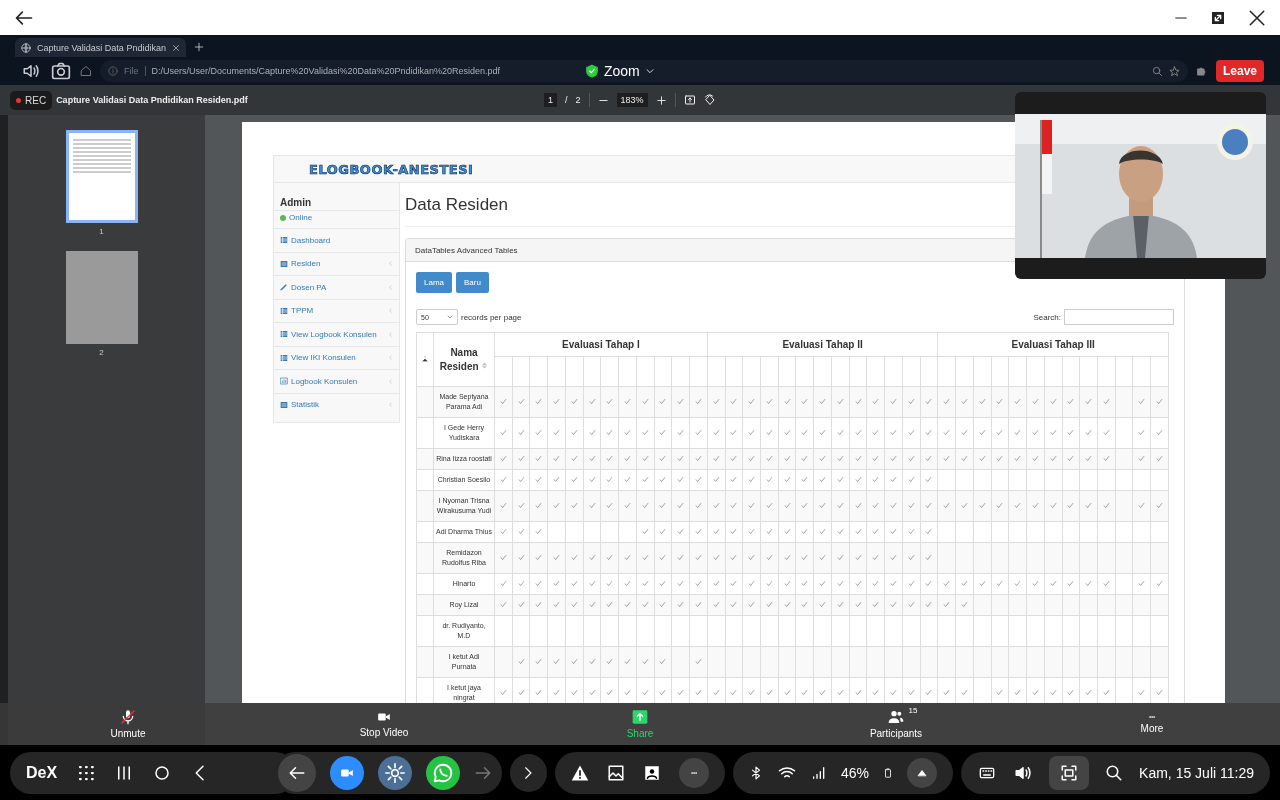 The image size is (1280, 800). What do you see at coordinates (390, 287) in the screenshot?
I see `chevron-left-icon` at bounding box center [390, 287].